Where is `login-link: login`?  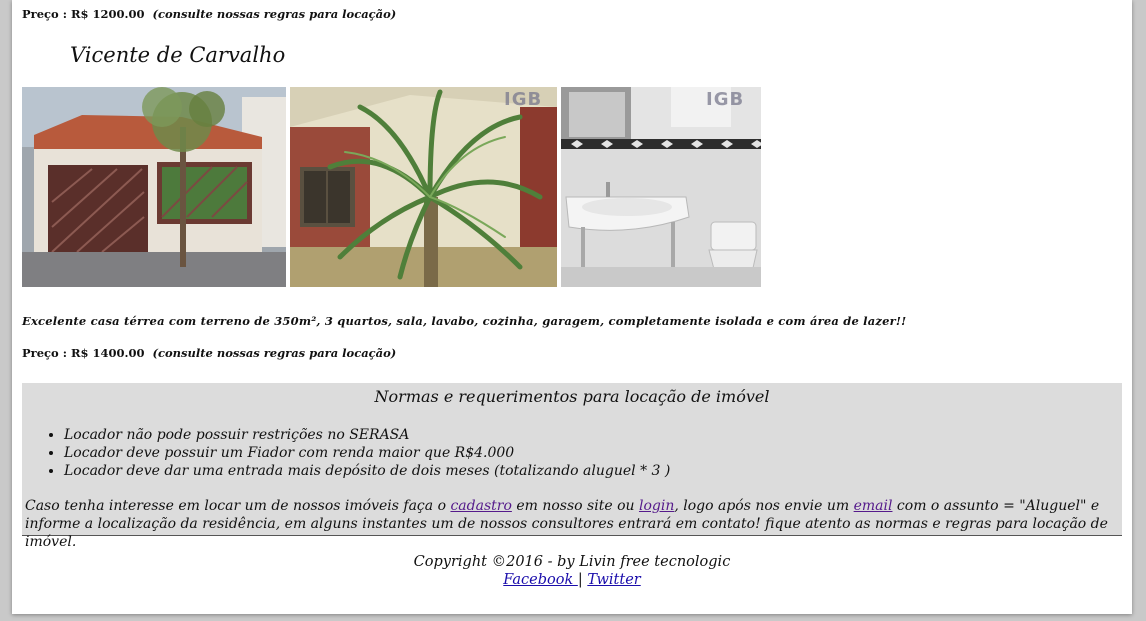
login-link: login is located at coordinates (656, 506).